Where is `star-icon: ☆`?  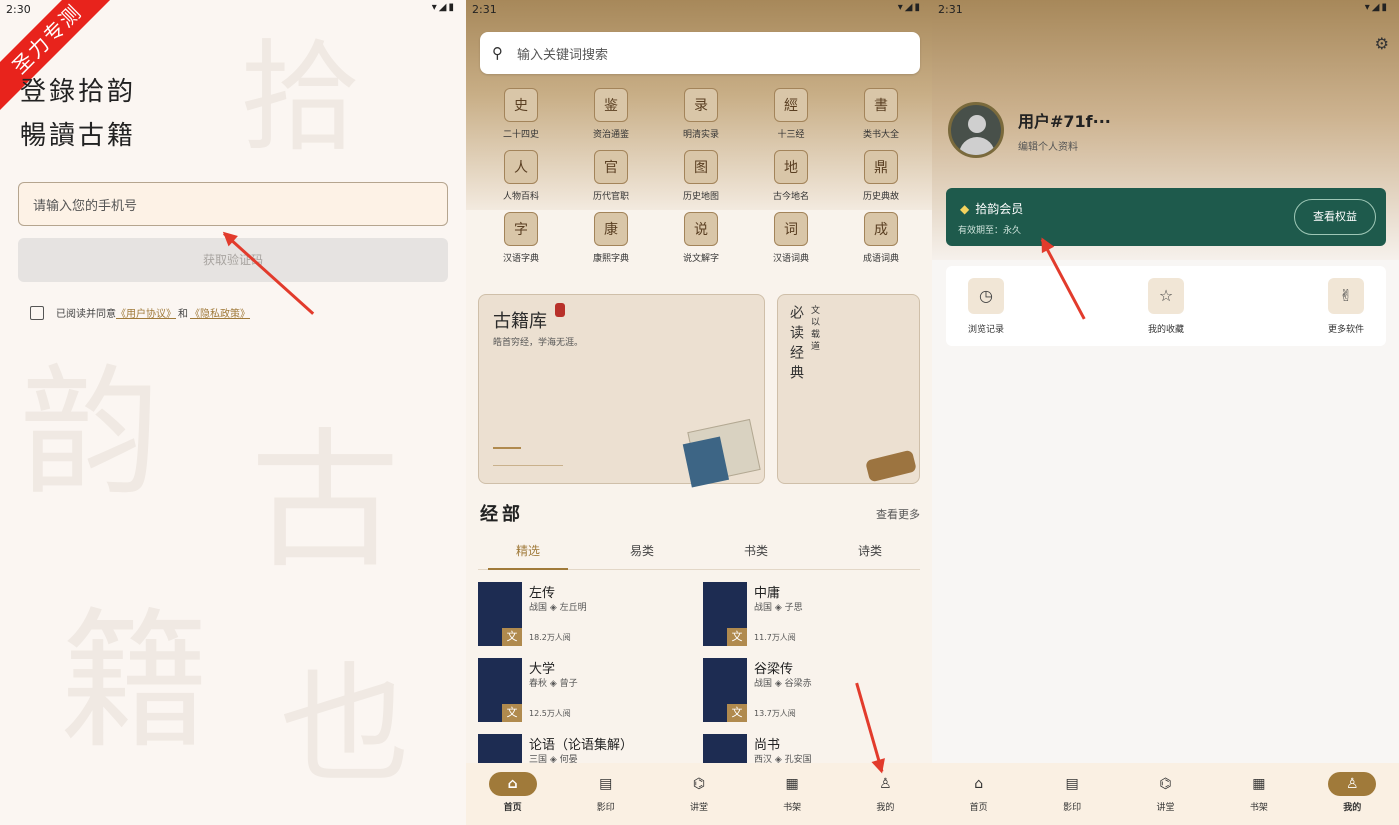
star-icon: ☆ is located at coordinates (1166, 296).